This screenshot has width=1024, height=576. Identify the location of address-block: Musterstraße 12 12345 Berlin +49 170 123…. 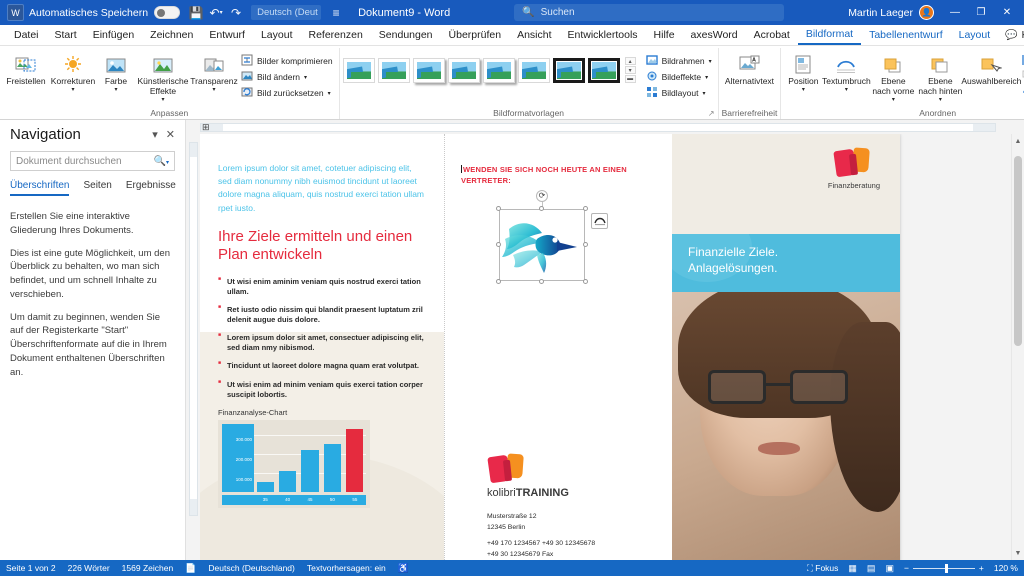
(579, 536).